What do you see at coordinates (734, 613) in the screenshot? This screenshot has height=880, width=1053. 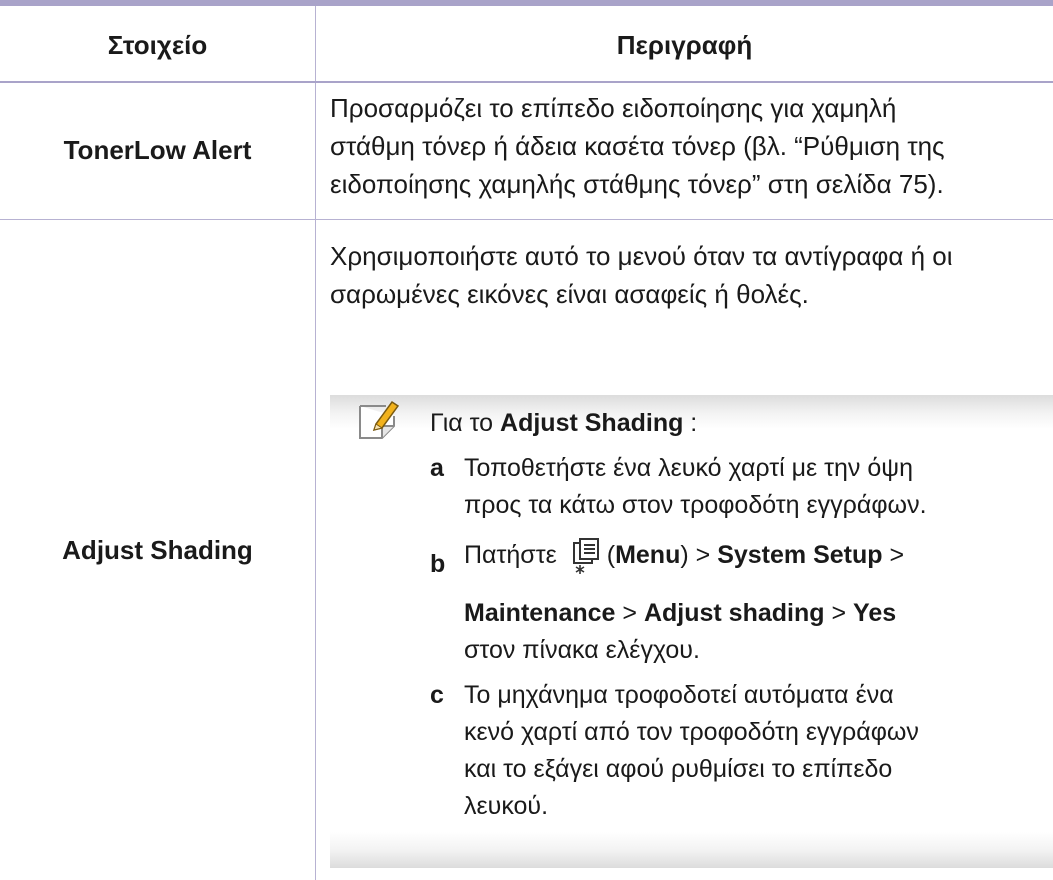 I see `path-adjust-shading: Adjust shading` at bounding box center [734, 613].